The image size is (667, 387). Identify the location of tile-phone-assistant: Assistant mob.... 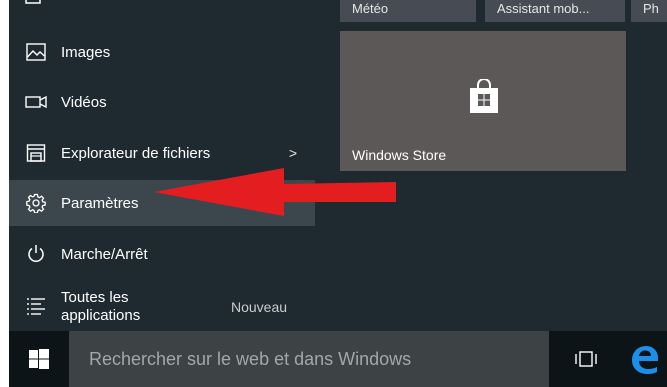
(555, 11).